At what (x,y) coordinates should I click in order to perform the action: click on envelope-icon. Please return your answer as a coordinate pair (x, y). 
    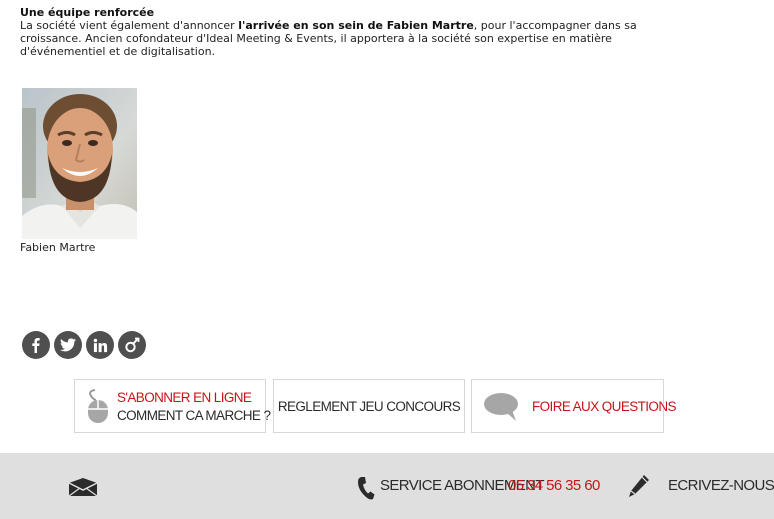
    Looking at the image, I should click on (83, 487).